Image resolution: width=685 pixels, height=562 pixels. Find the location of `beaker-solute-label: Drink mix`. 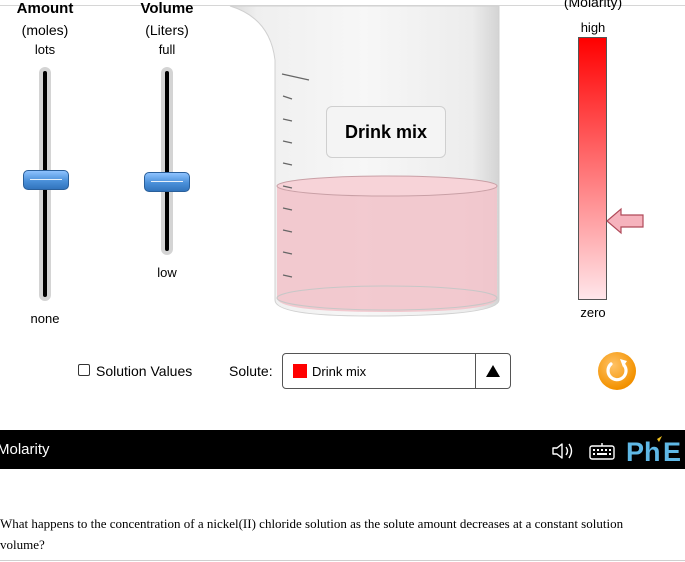

beaker-solute-label: Drink mix is located at coordinates (386, 132).